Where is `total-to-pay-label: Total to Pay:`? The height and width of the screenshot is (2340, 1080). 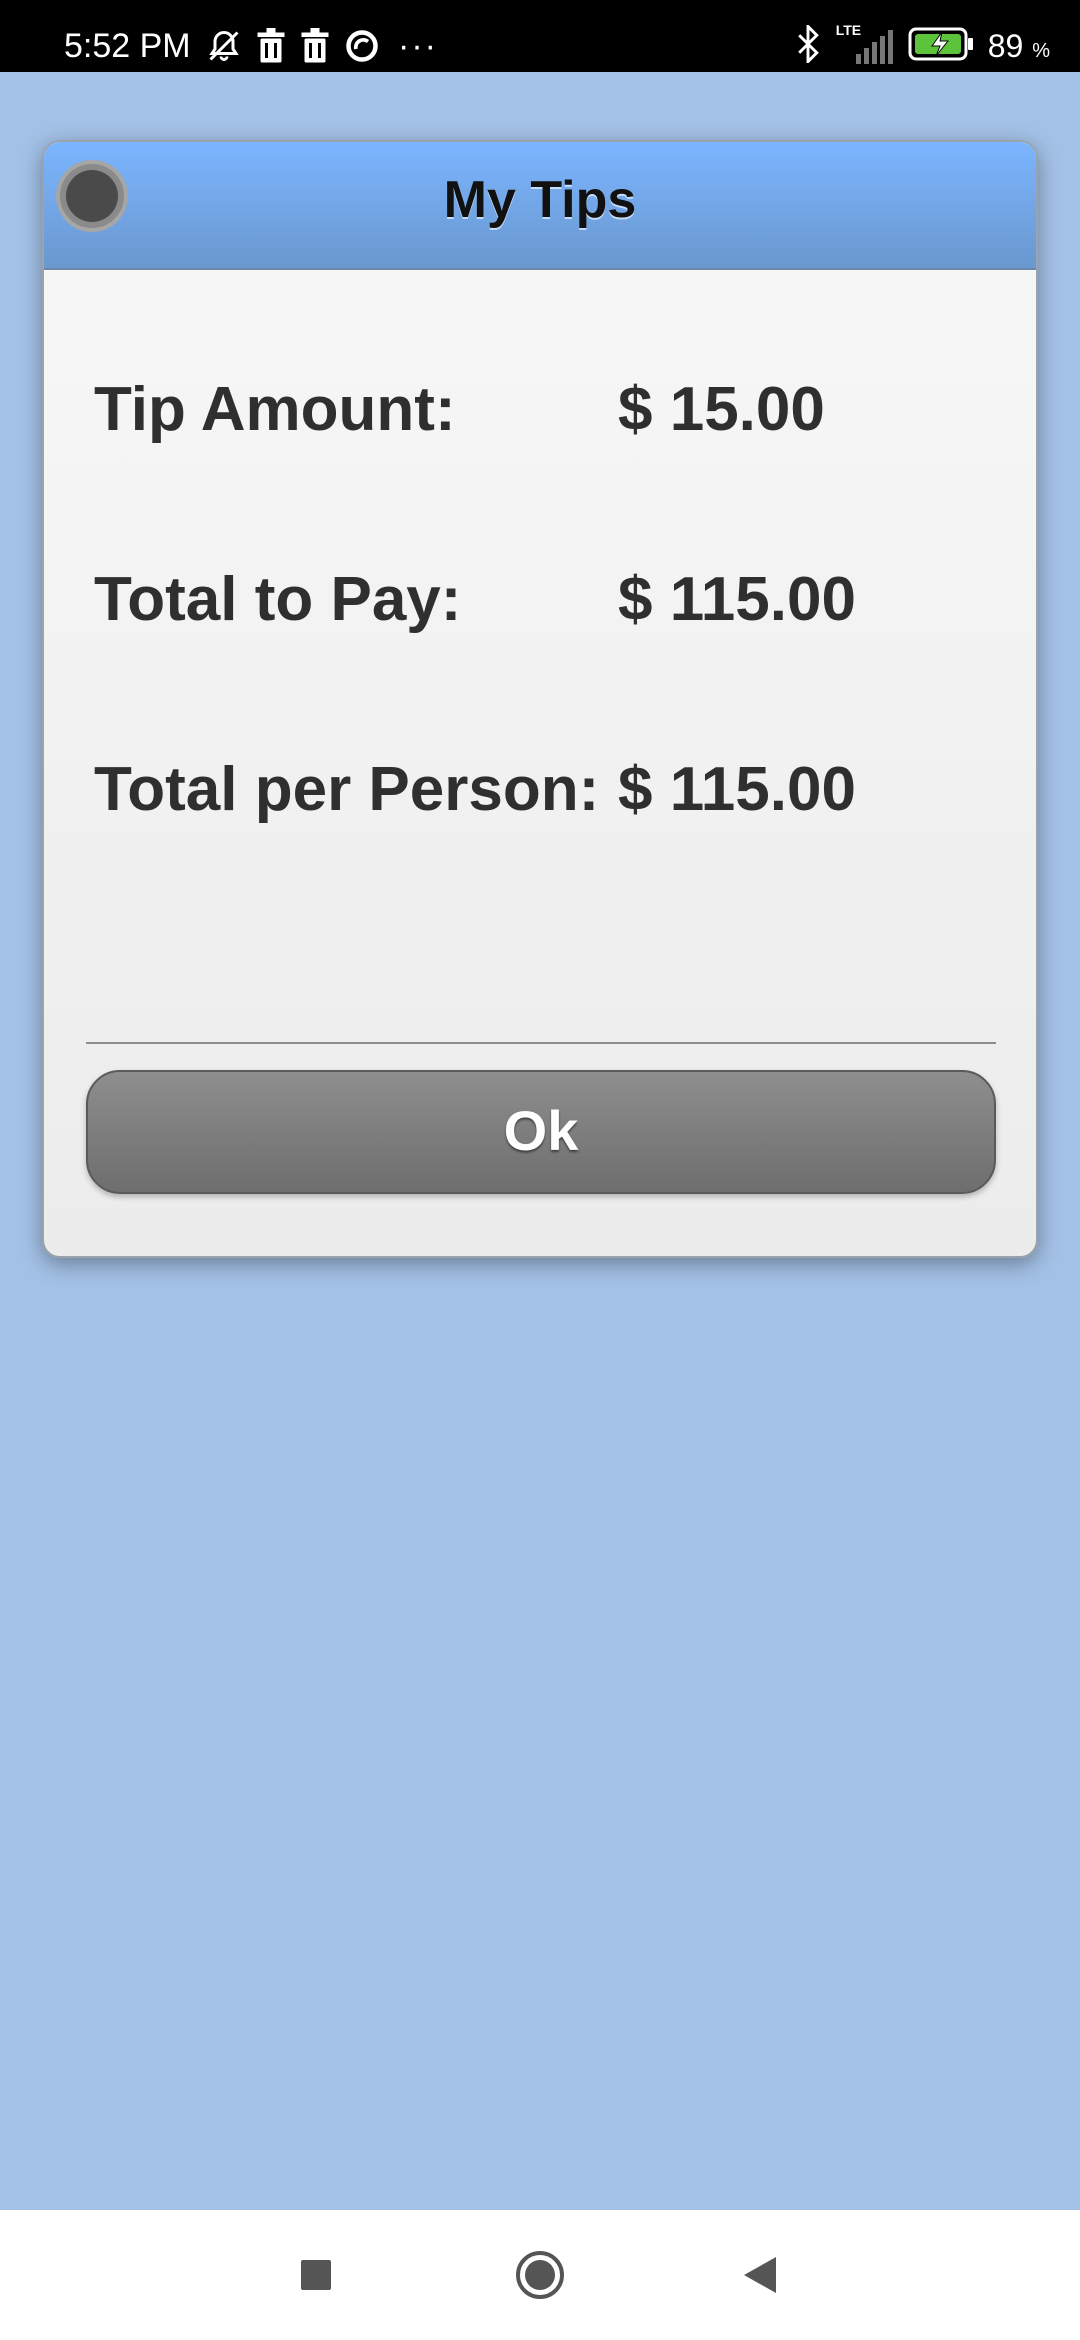 total-to-pay-label: Total to Pay: is located at coordinates (278, 599).